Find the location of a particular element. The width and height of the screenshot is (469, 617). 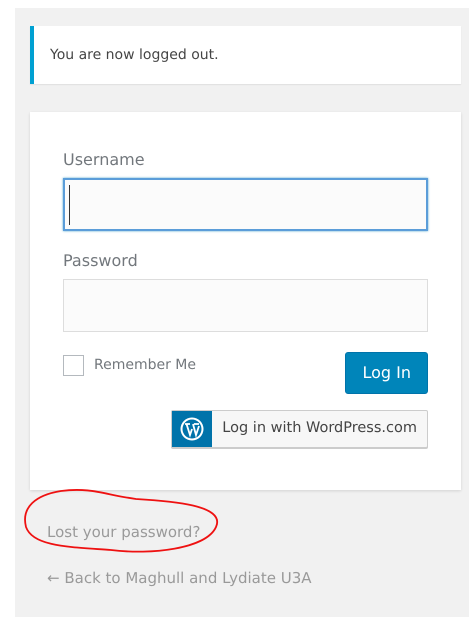

checkbox-label: Remember Me is located at coordinates (145, 365).